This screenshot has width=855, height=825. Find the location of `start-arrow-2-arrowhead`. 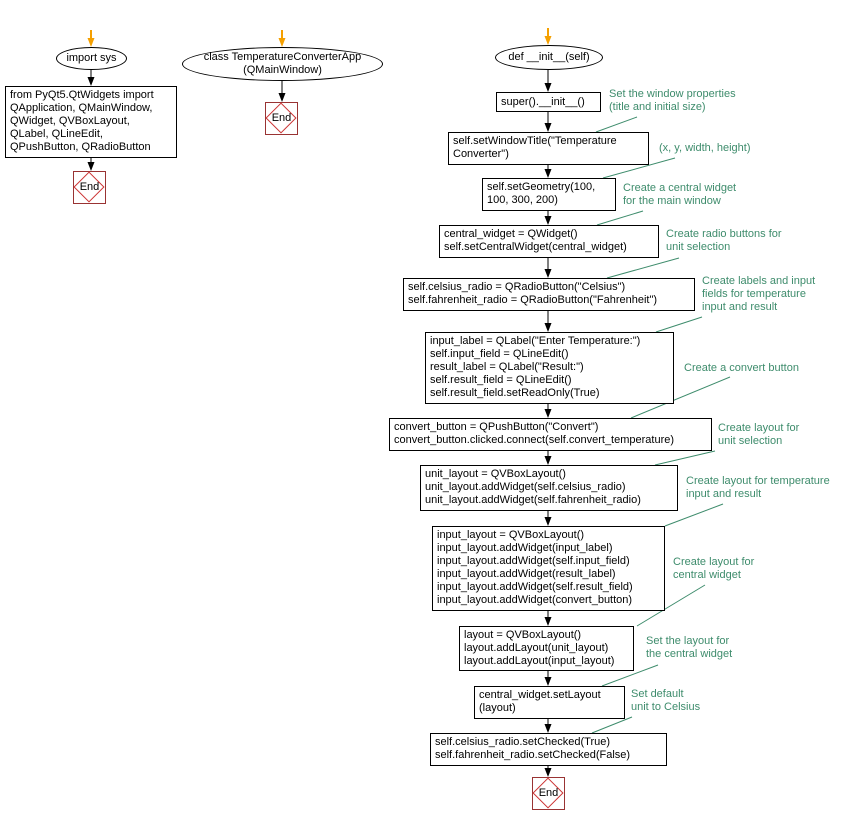

start-arrow-2-arrowhead is located at coordinates (282, 42).